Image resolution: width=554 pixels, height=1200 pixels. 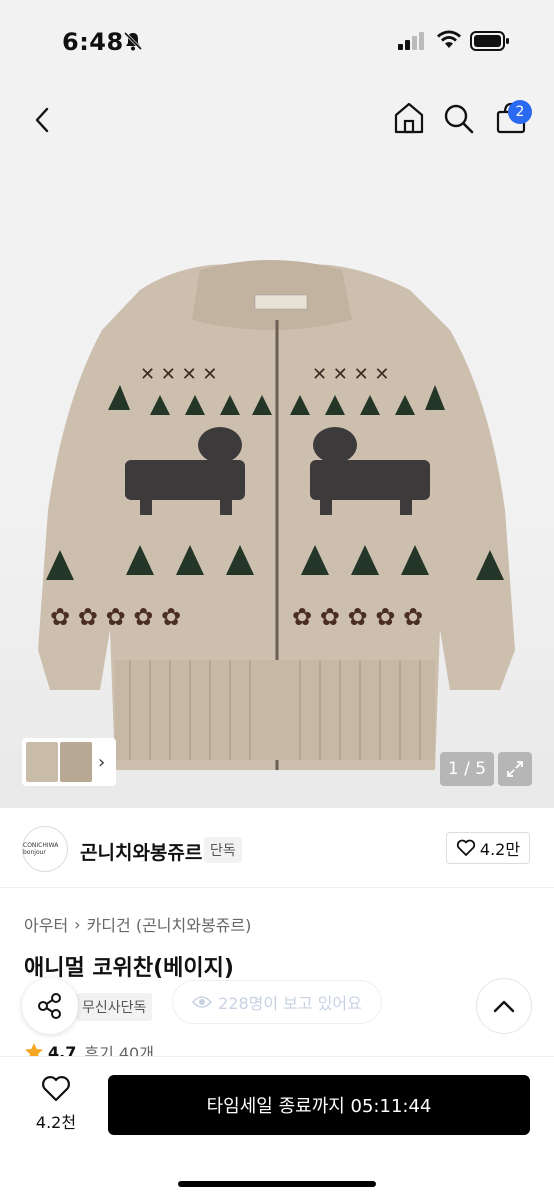 I want to click on home-button, so click(x=410, y=120).